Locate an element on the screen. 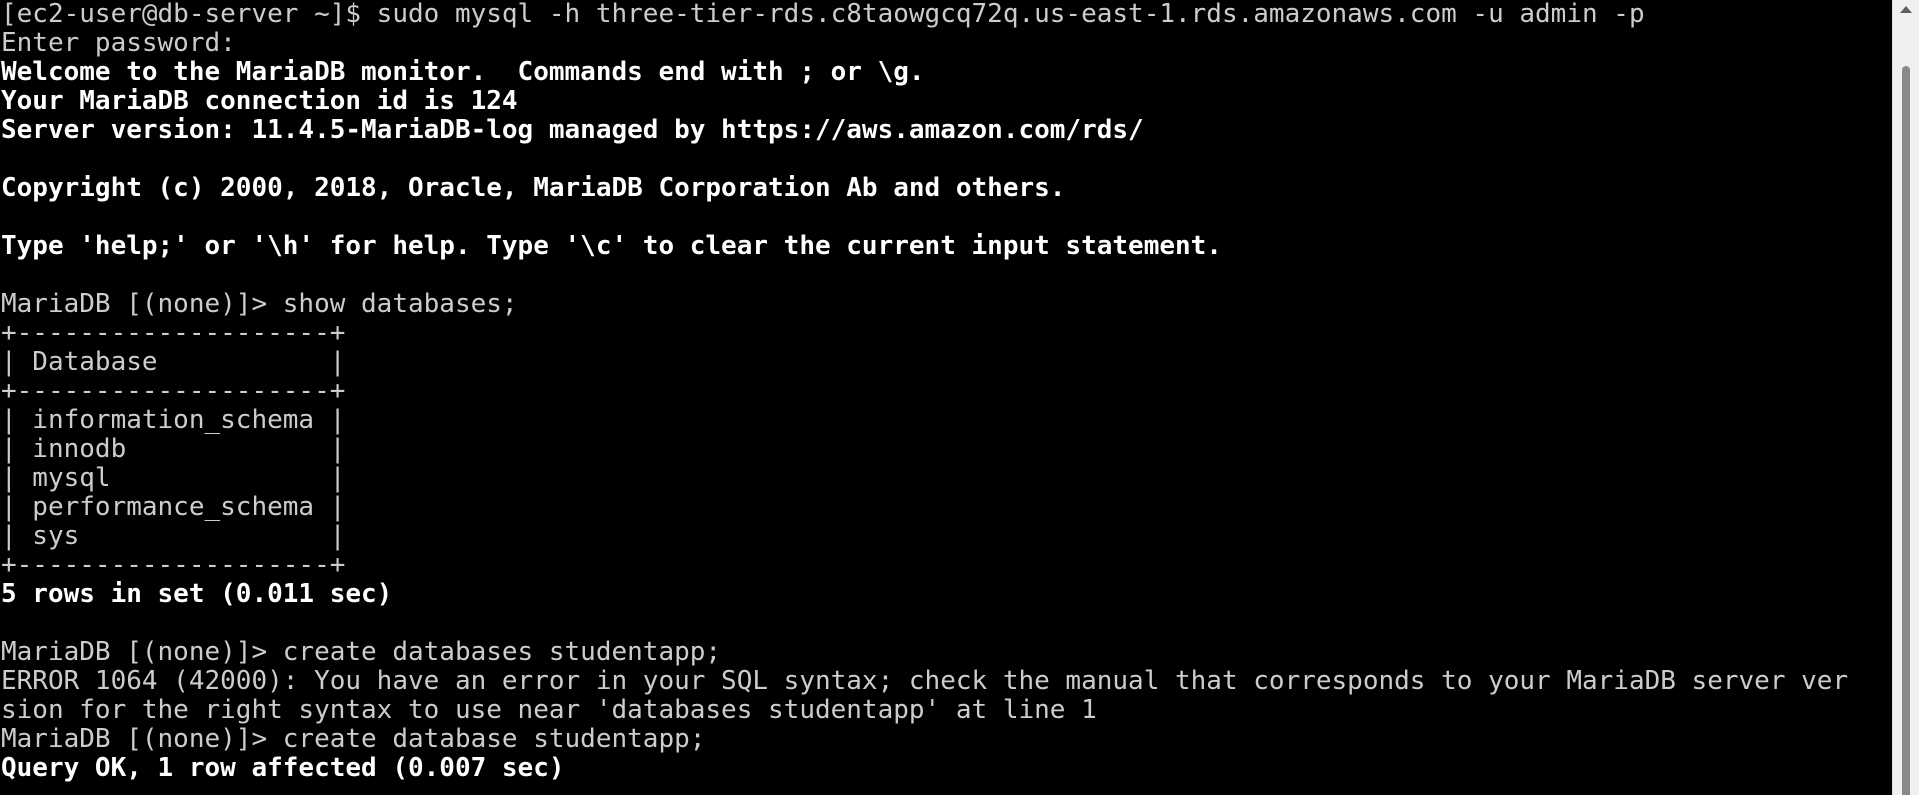  scrollbar-thumb is located at coordinates (1906, 430).